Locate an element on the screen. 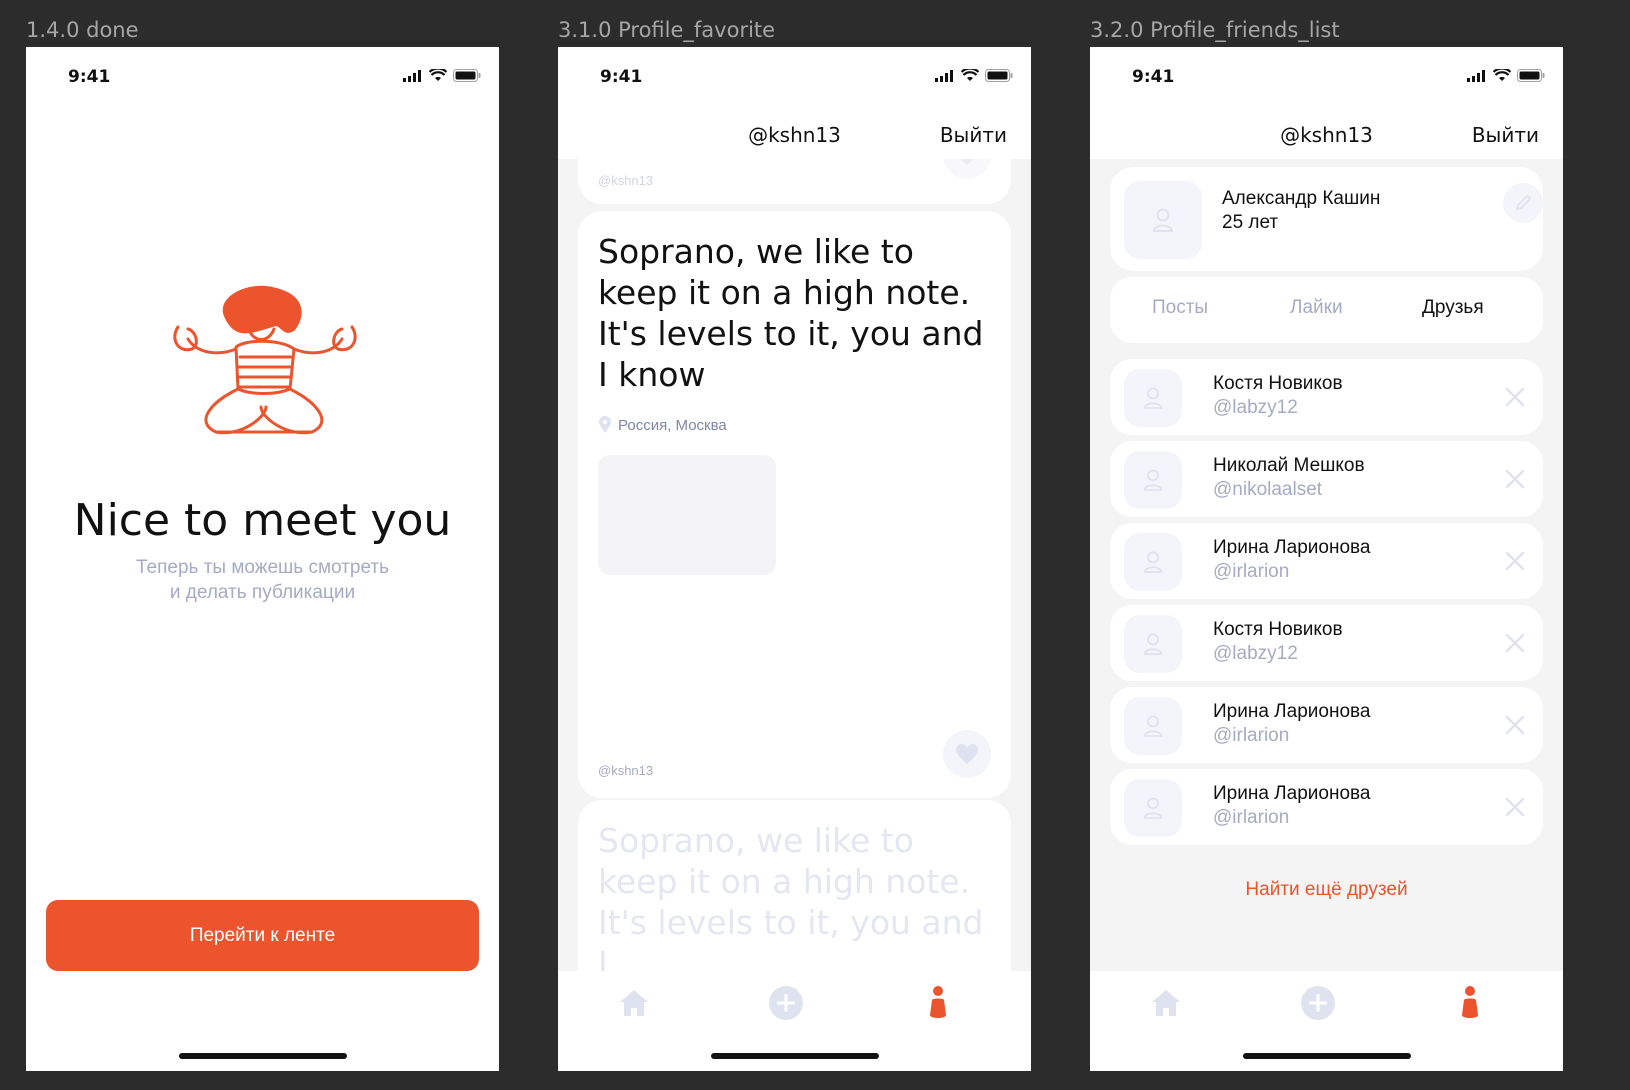 This screenshot has width=1630, height=1090. frame-title-friends-list: 3.2.0 Profile_friends_list is located at coordinates (1215, 30).